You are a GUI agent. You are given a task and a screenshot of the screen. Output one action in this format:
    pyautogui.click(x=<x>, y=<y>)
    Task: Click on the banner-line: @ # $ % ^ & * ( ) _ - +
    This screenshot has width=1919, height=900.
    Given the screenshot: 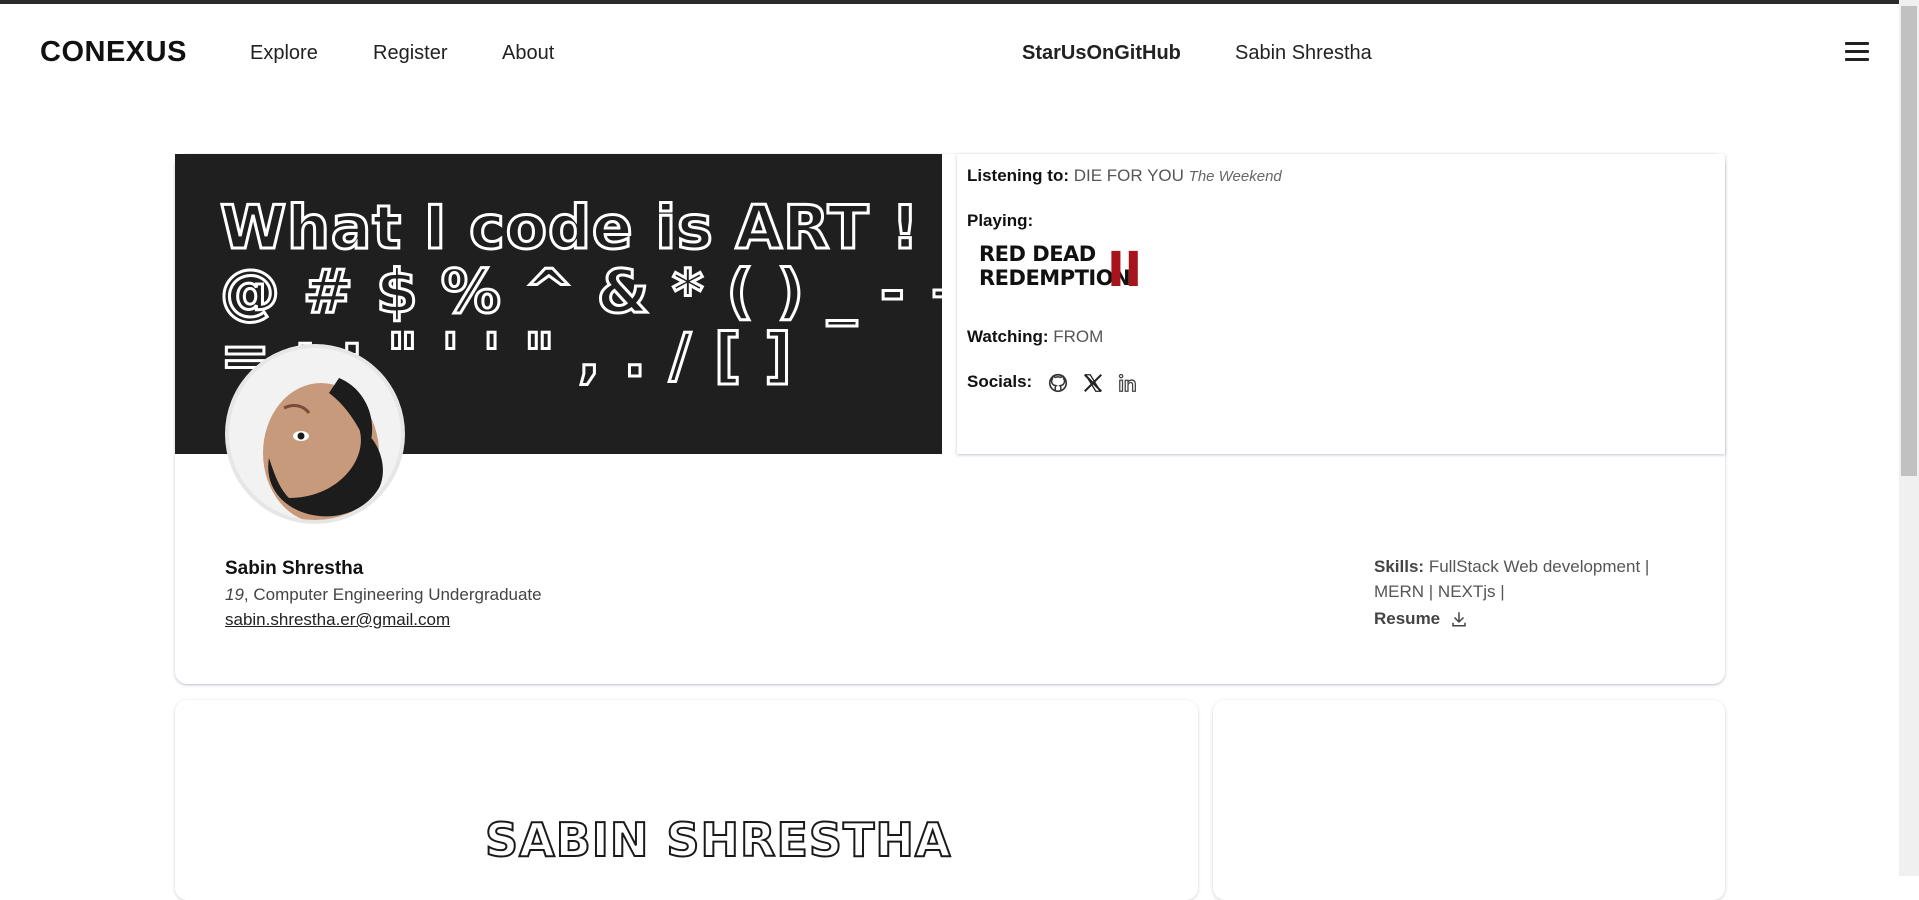 What is the action you would take?
    pyautogui.click(x=581, y=292)
    